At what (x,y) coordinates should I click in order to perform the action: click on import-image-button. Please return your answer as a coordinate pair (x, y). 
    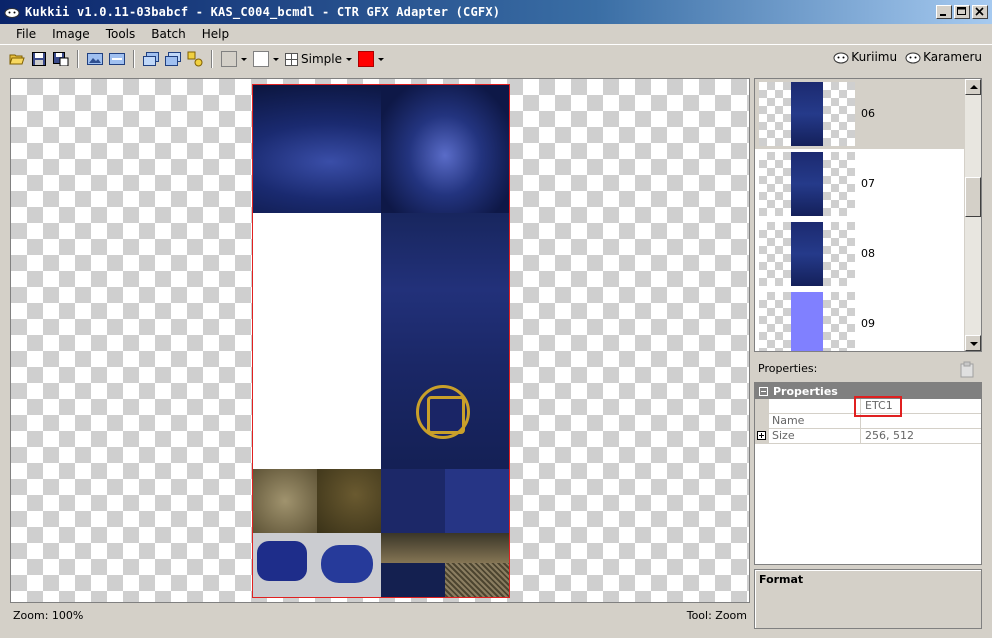
    Looking at the image, I should click on (117, 59).